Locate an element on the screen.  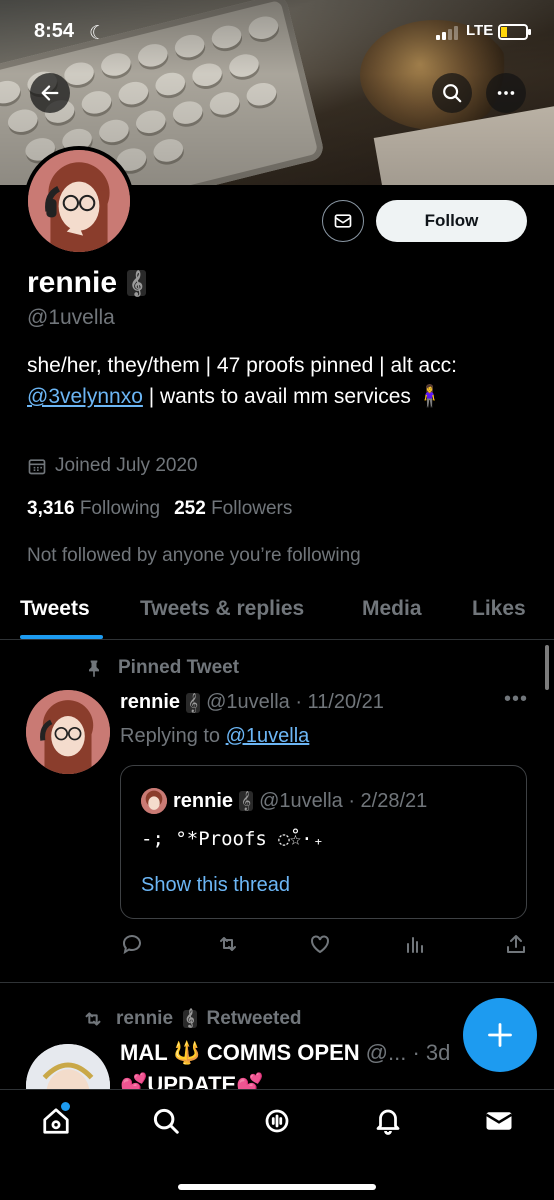
following-count-link: 3,316 Following is located at coordinates (93, 509).